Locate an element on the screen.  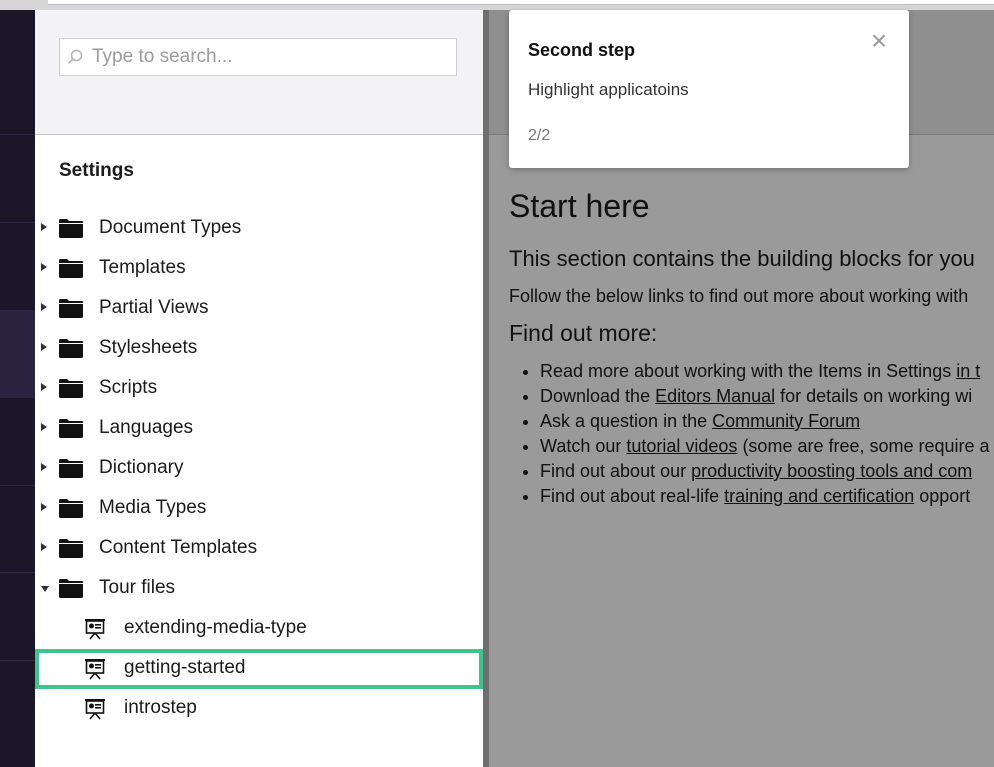
collapse-caret-icon is located at coordinates (45, 589).